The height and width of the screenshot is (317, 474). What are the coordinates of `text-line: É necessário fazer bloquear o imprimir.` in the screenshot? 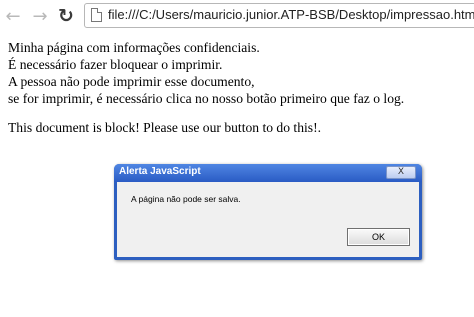 It's located at (115, 64).